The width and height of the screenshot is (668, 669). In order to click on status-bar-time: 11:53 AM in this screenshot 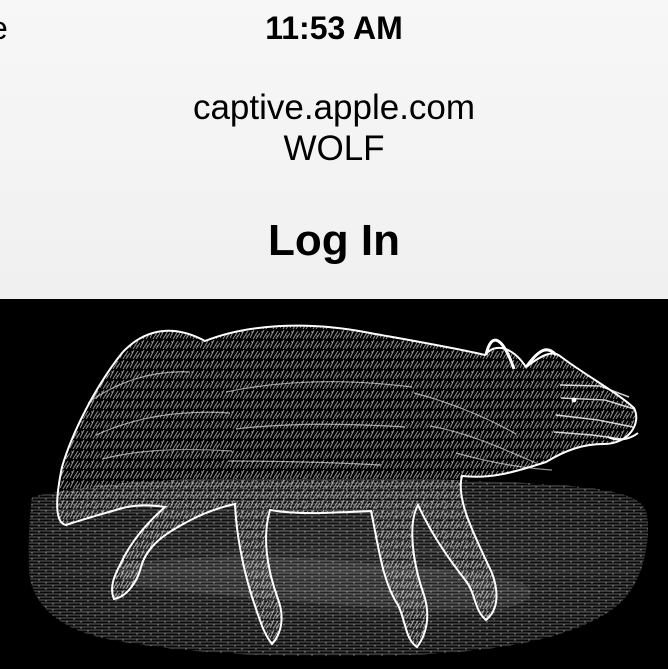, I will do `click(334, 28)`.